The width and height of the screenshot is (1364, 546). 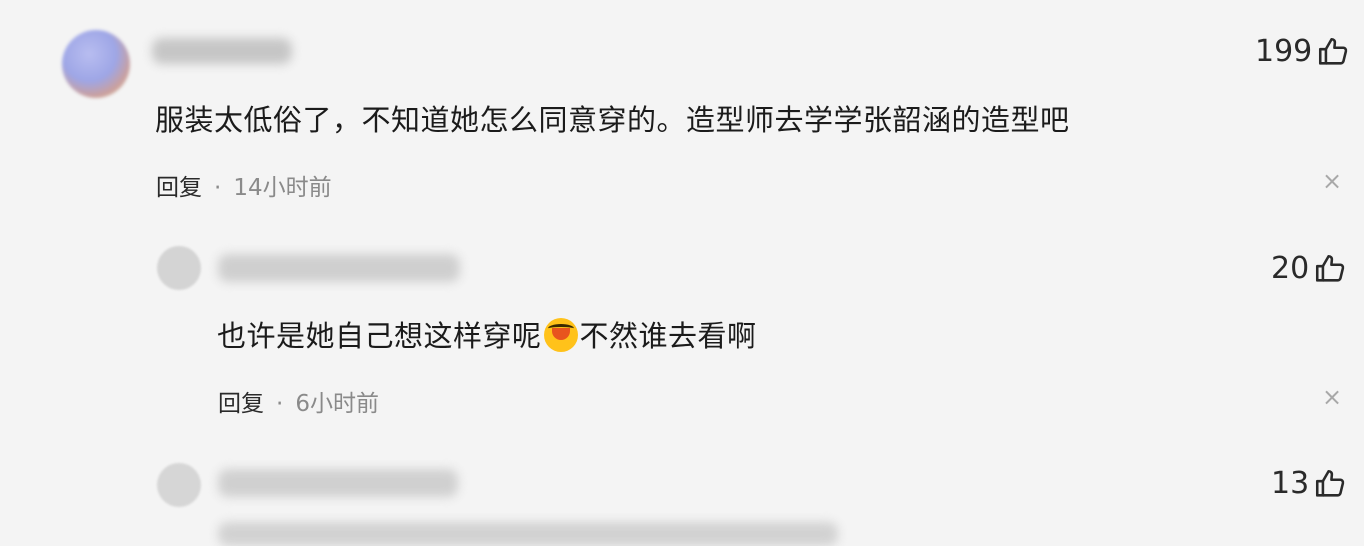 I want to click on comment-meta: 回复 · 14小时前, so click(x=244, y=185).